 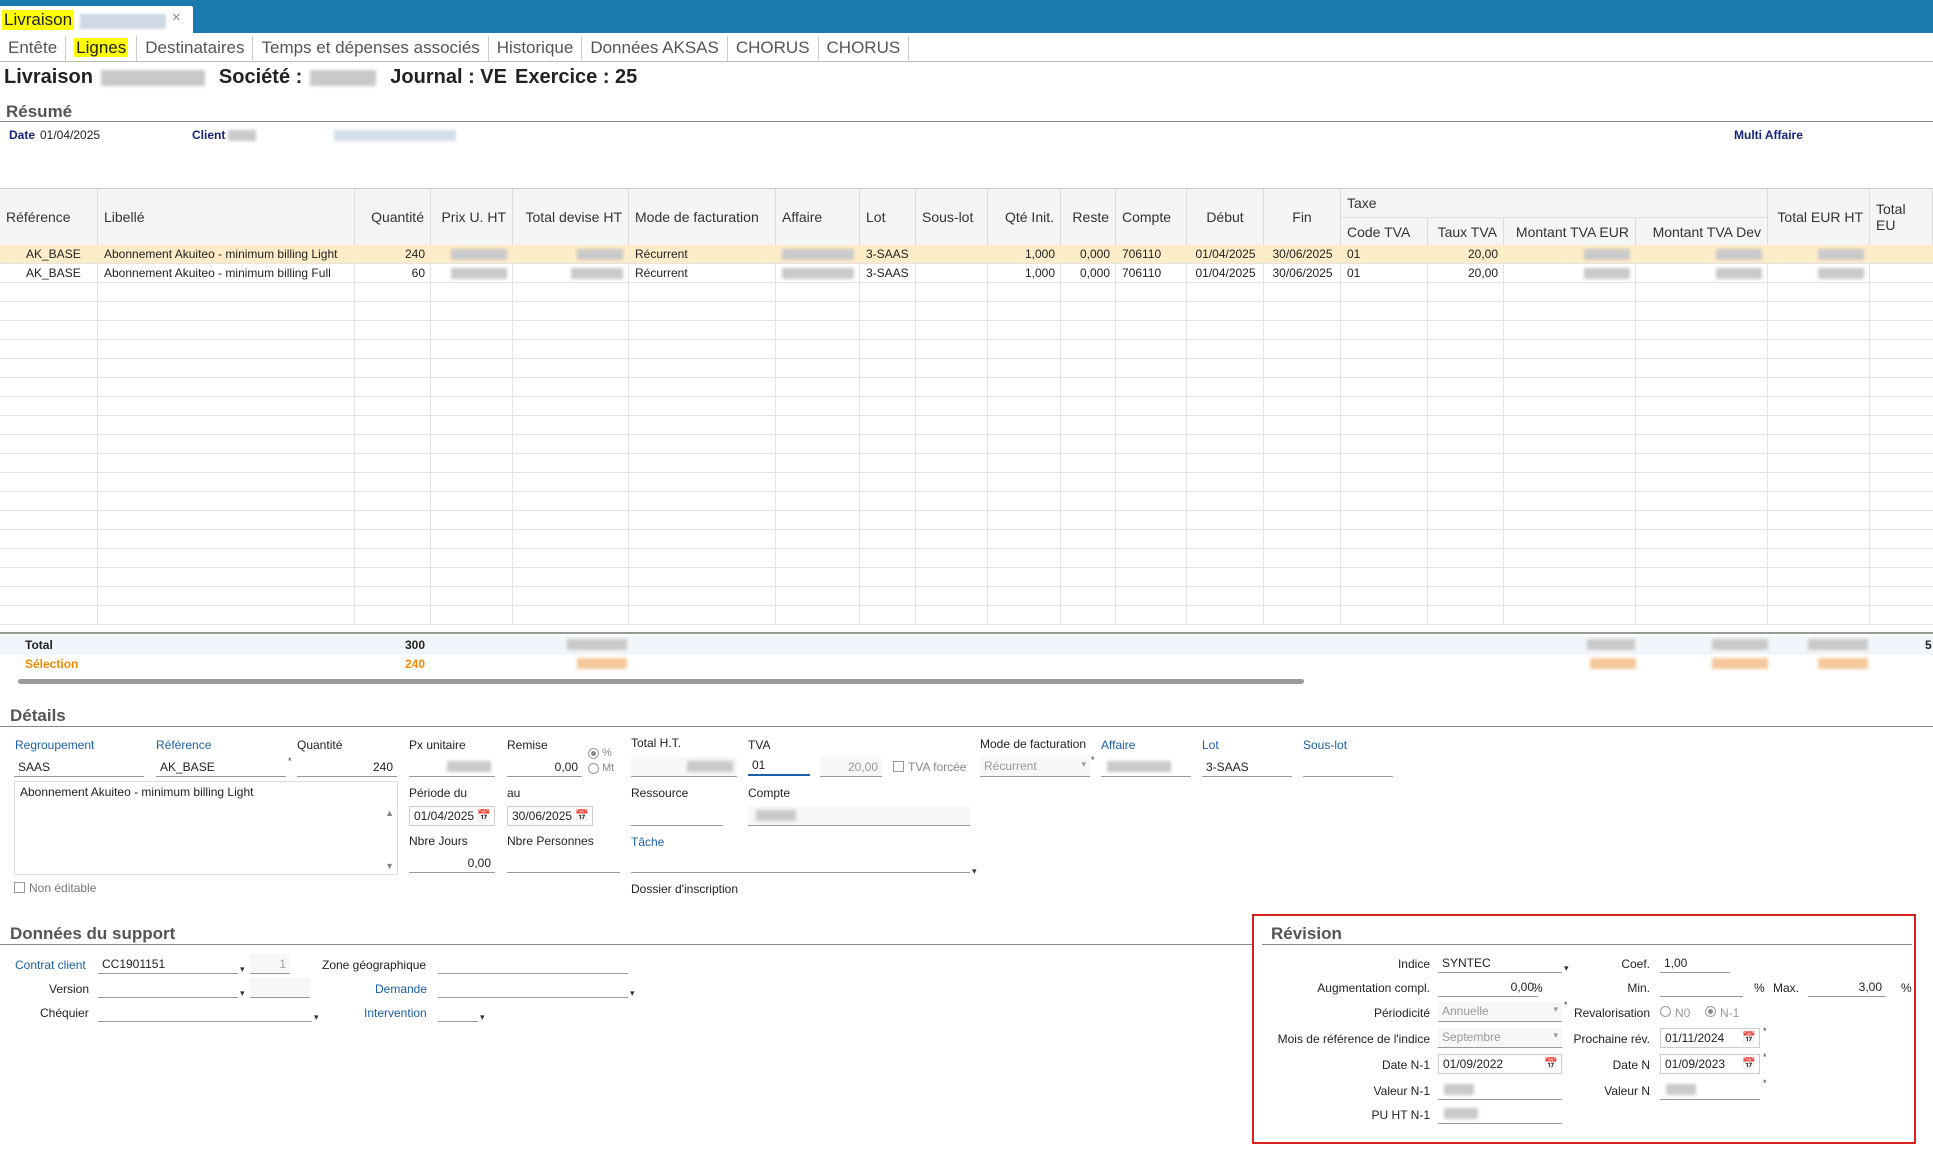 What do you see at coordinates (1847, 987) in the screenshot?
I see `max-input` at bounding box center [1847, 987].